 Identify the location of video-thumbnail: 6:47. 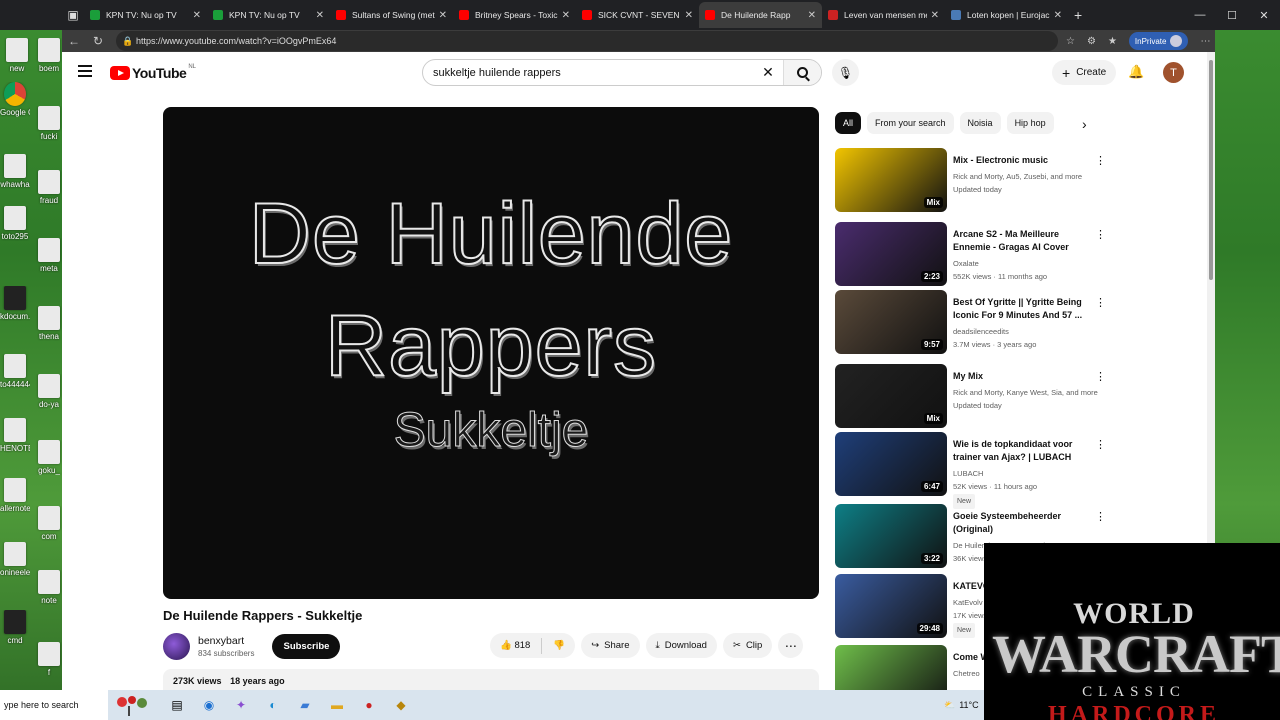
(891, 464).